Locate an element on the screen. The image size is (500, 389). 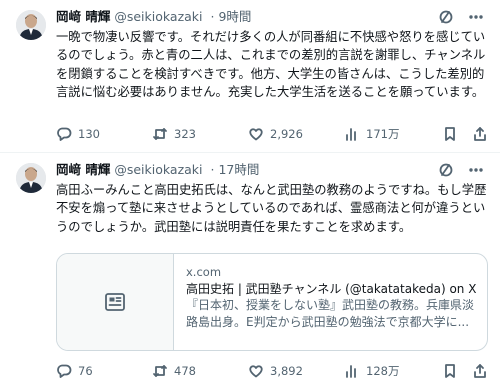
reply-count: 130 is located at coordinates (89, 134).